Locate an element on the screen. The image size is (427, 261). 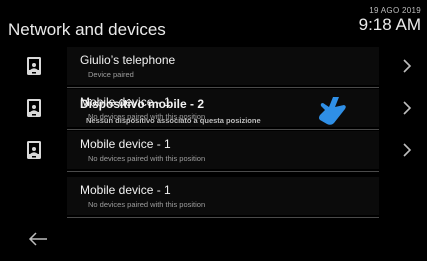
touch-hand-icon is located at coordinates (332, 111).